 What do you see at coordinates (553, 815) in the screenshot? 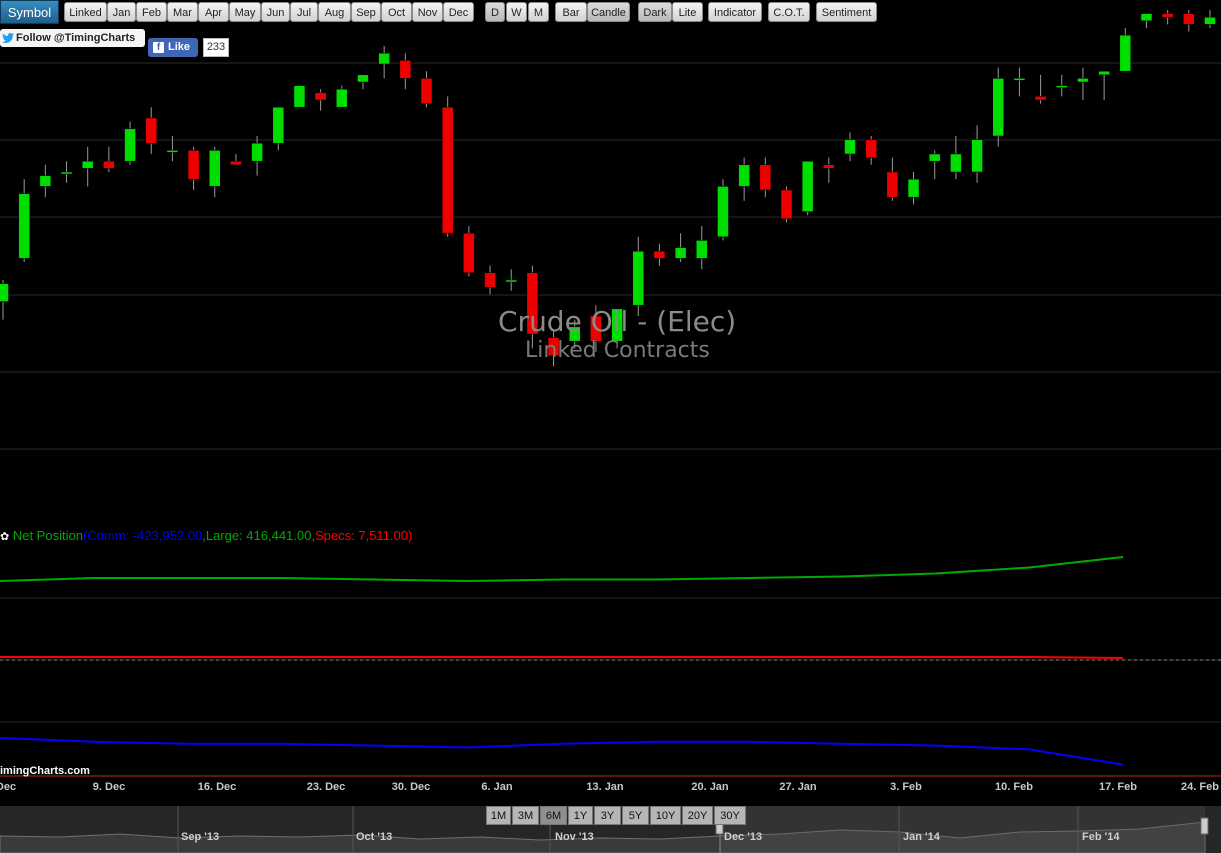
I see `range-button-6m: 6M` at bounding box center [553, 815].